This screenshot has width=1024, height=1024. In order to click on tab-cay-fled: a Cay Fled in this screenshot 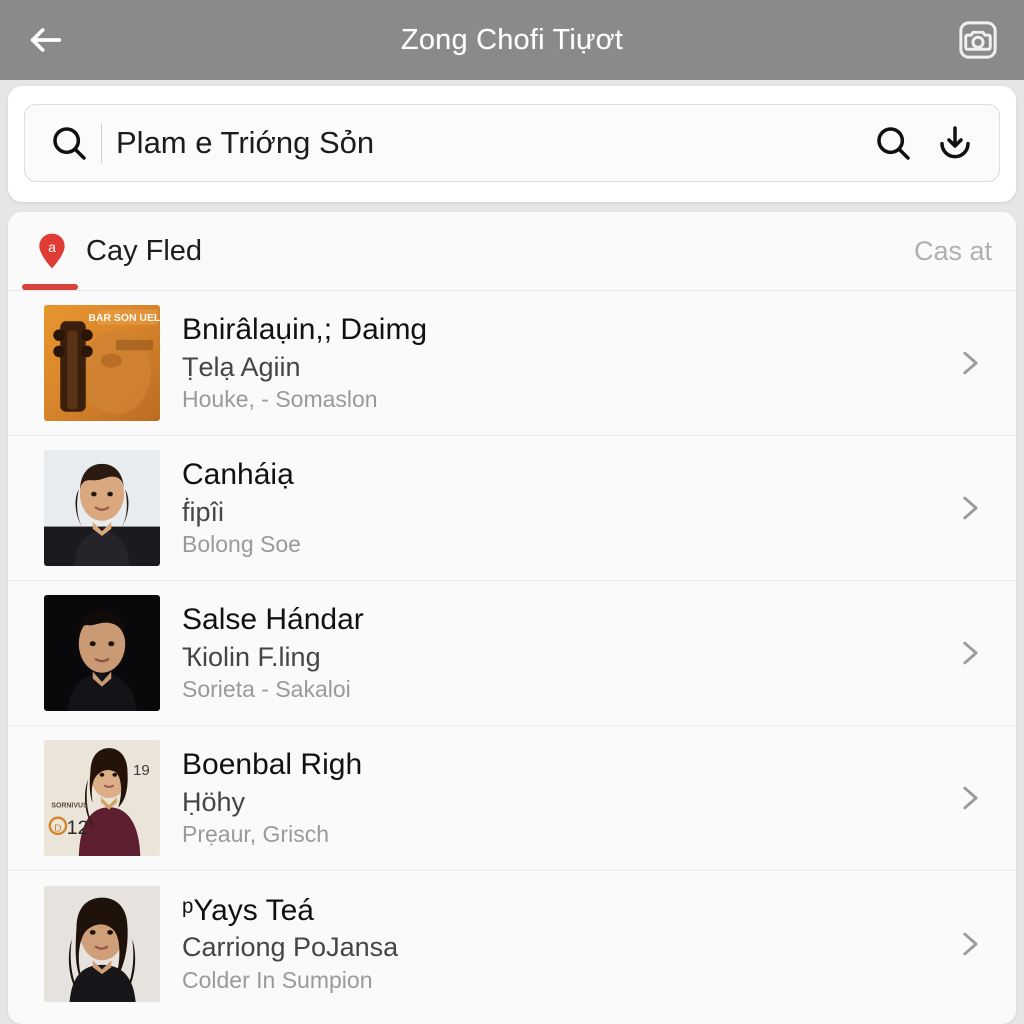, I will do `click(117, 251)`.